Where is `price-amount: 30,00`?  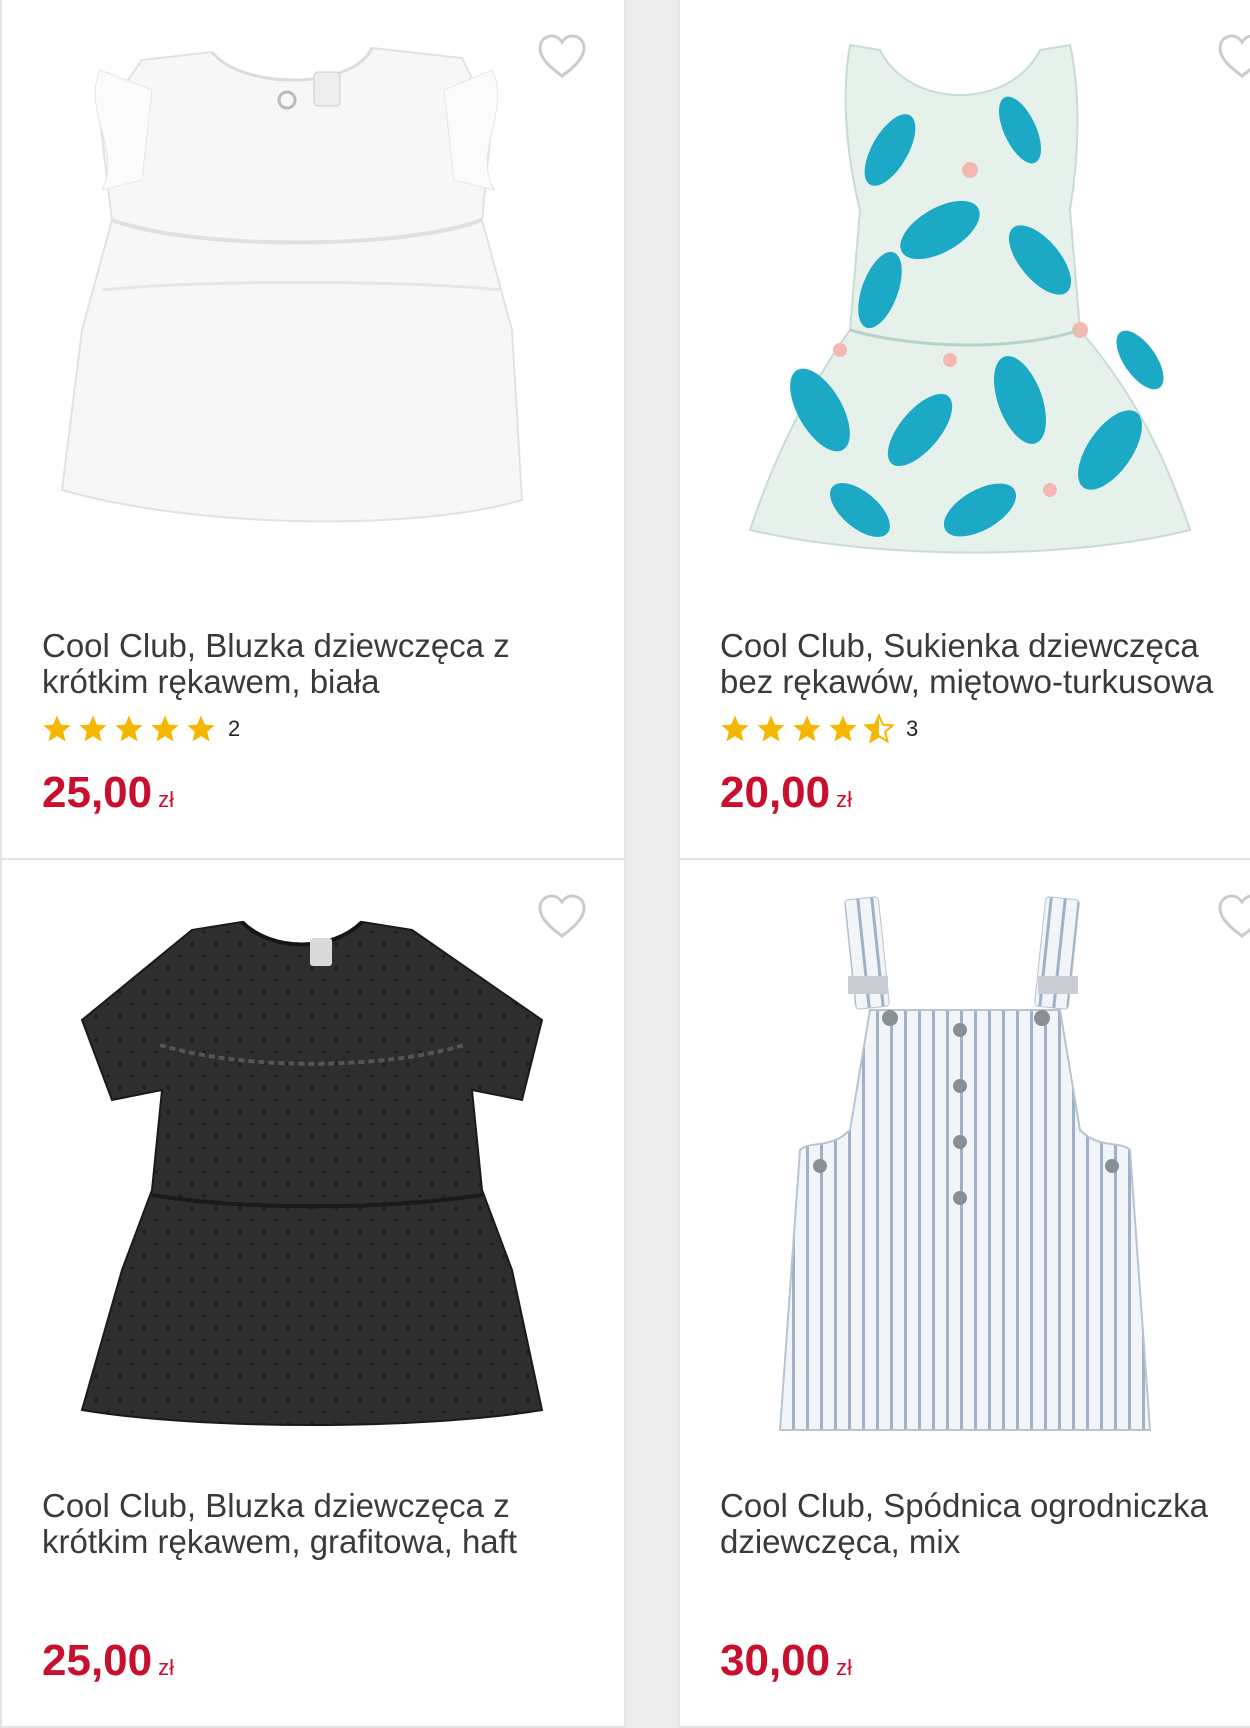 price-amount: 30,00 is located at coordinates (775, 1660).